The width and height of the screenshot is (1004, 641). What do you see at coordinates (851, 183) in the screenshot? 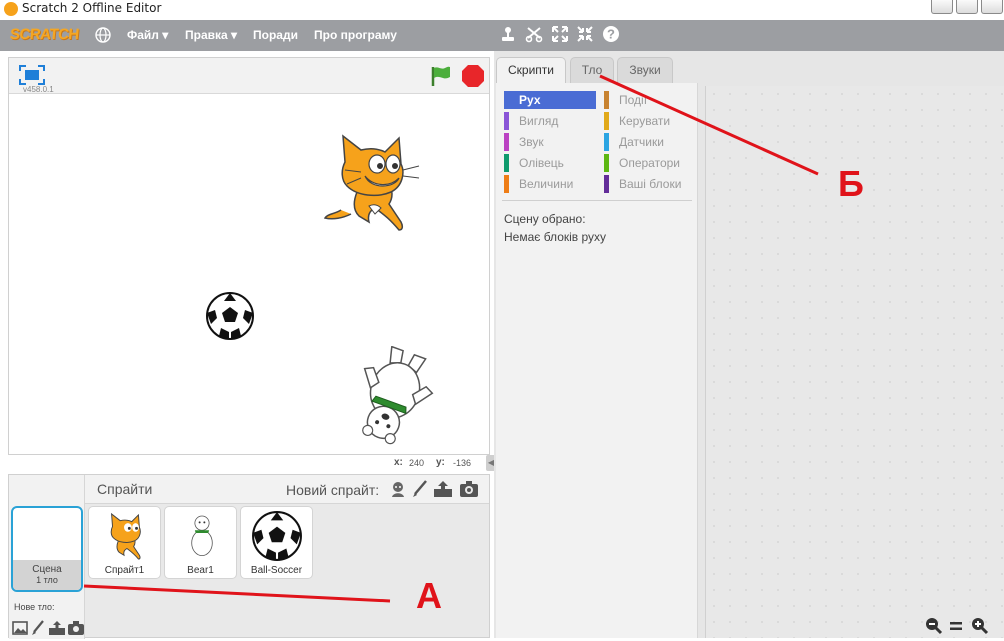
I see `annotation-label-b: Б` at bounding box center [851, 183].